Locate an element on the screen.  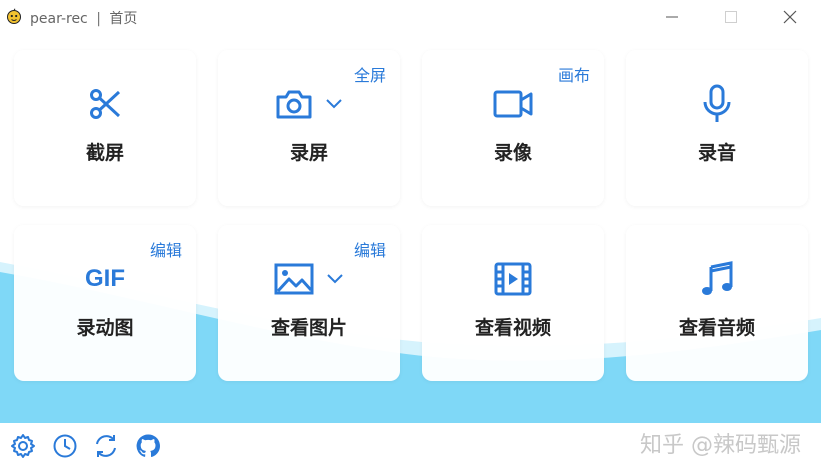
close-button is located at coordinates (790, 17).